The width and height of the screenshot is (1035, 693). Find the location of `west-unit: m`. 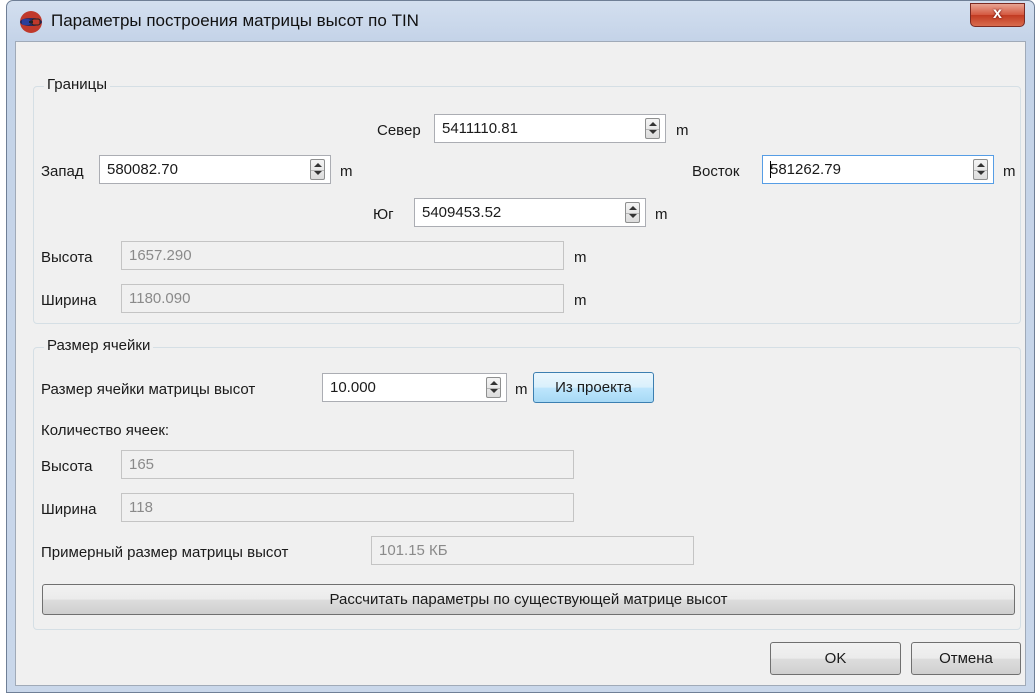

west-unit: m is located at coordinates (346, 171).